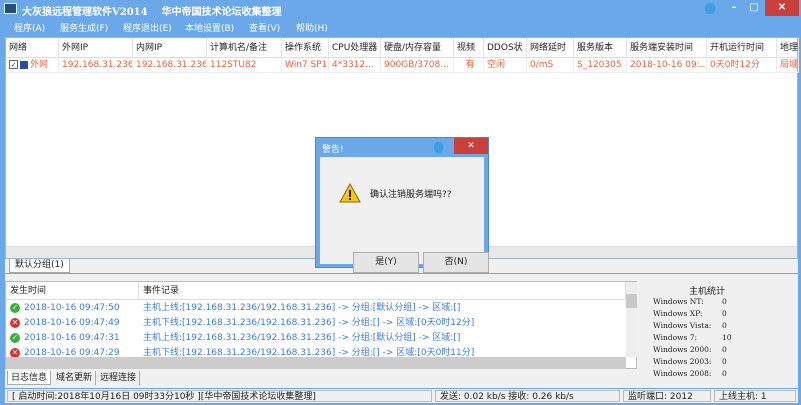  Describe the element at coordinates (550, 48) in the screenshot. I see `column-header: 网络延时` at that location.